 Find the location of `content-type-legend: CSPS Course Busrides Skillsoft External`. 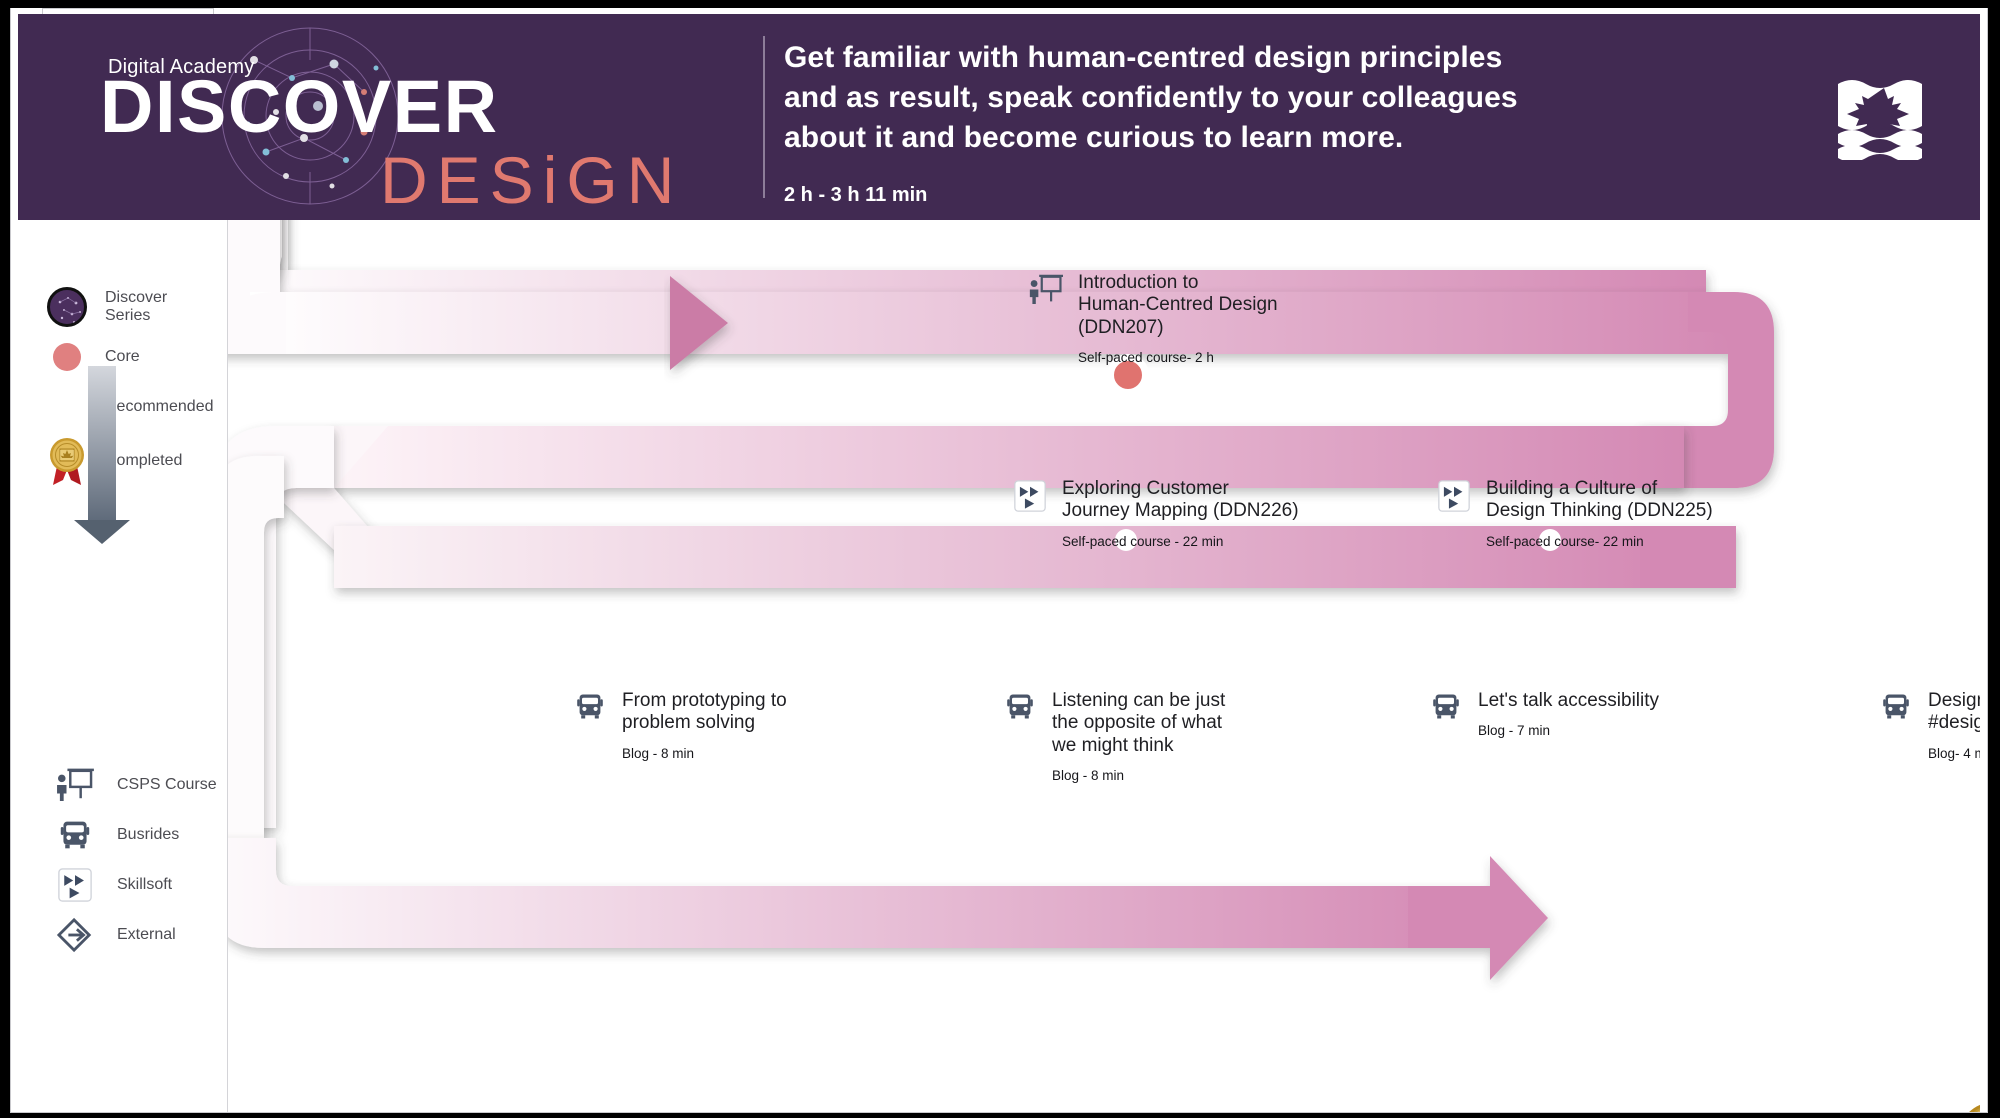

content-type-legend: CSPS Course Busrides Skillsoft External is located at coordinates (136, 860).